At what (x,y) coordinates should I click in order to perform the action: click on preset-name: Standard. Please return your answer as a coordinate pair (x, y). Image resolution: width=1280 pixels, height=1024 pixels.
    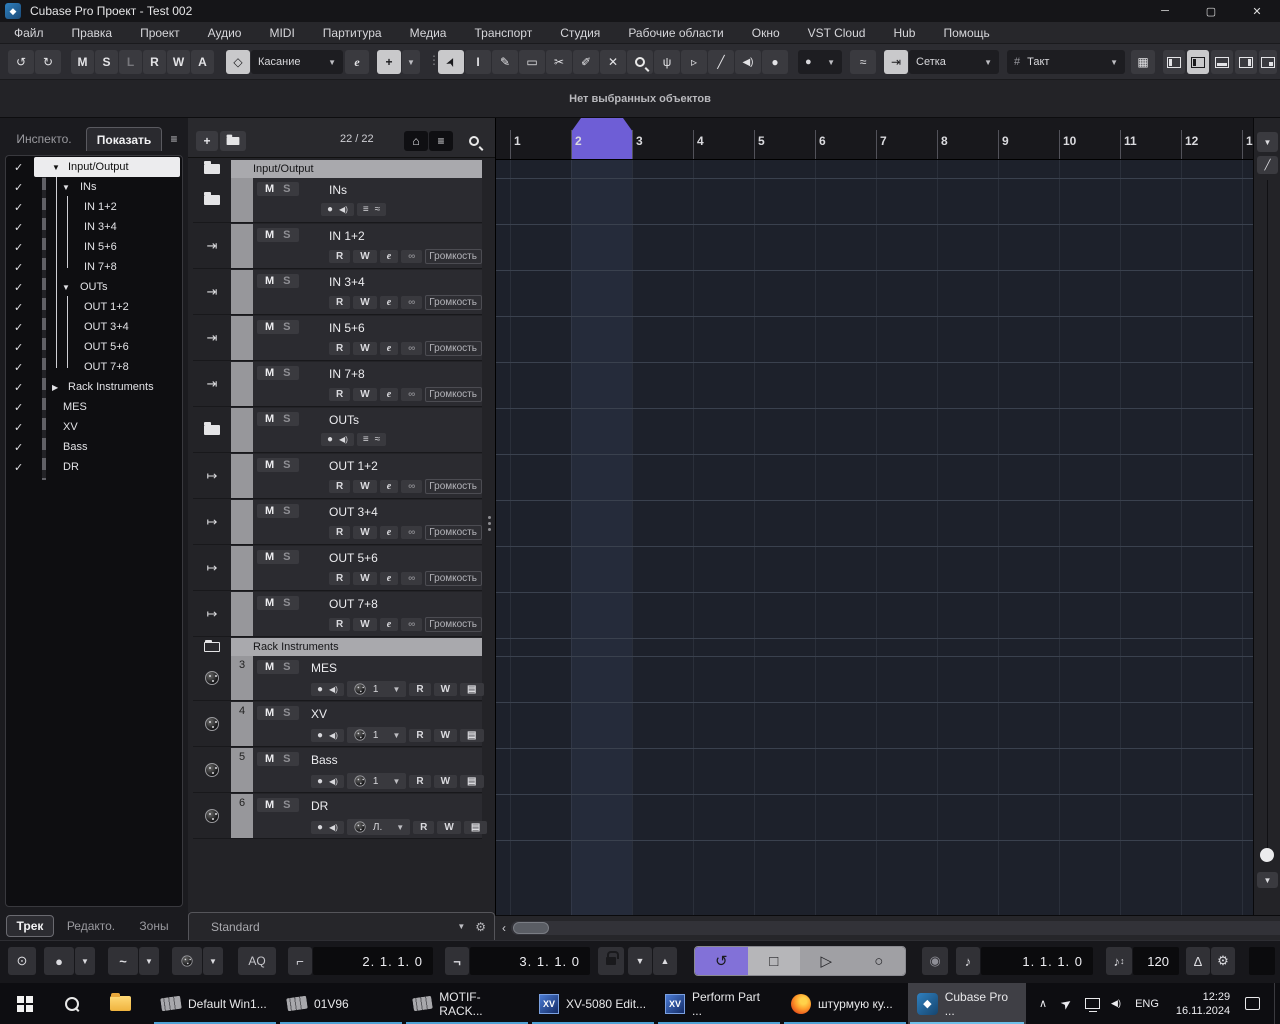
    Looking at the image, I should click on (235, 927).